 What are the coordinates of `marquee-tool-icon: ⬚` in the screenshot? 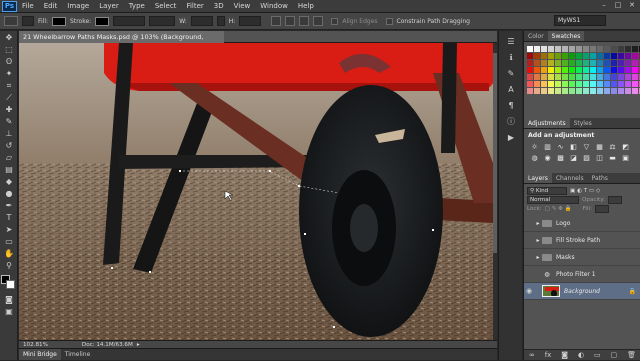 It's located at (9, 50).